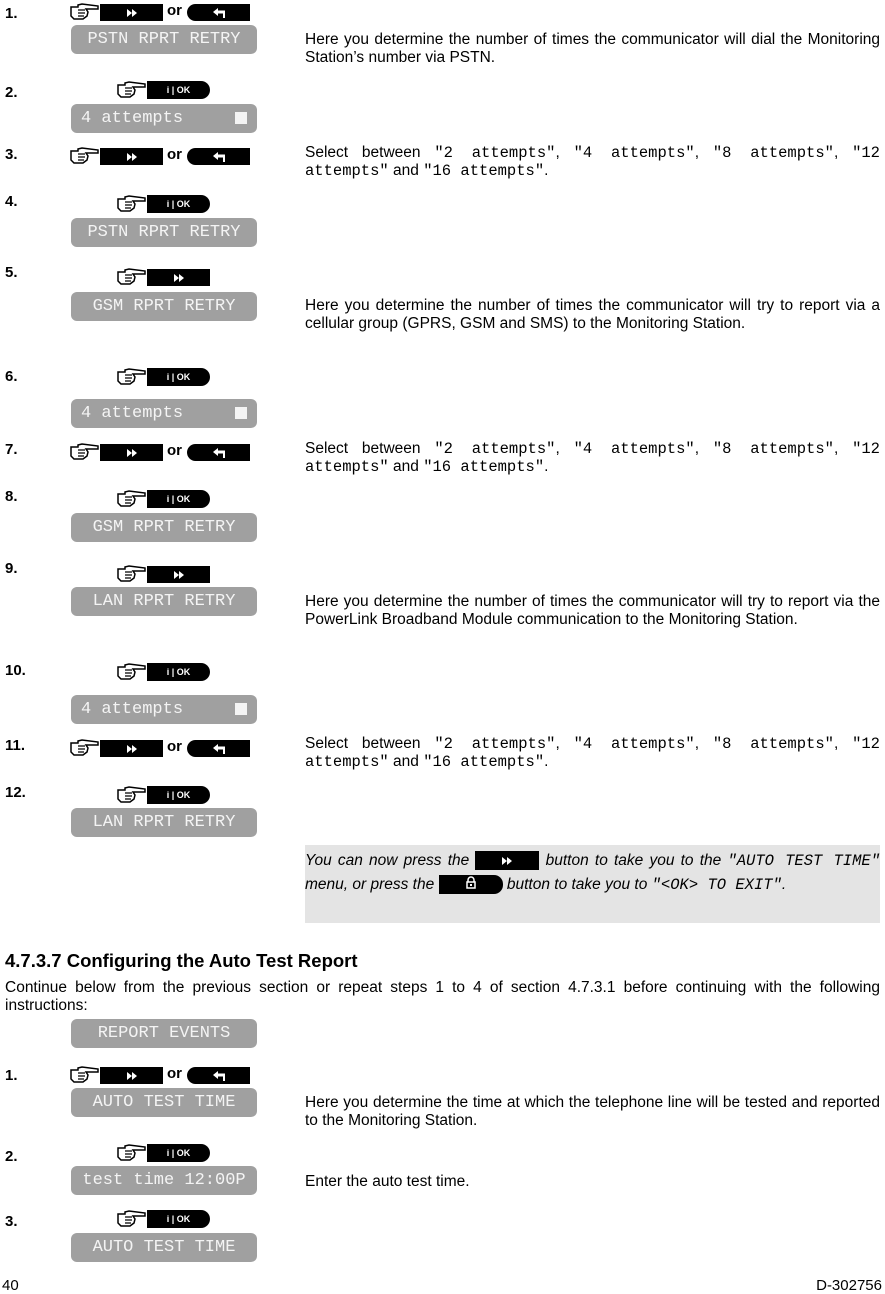 This screenshot has width=885, height=1294. I want to click on cursor-block-icon, so click(241, 413).